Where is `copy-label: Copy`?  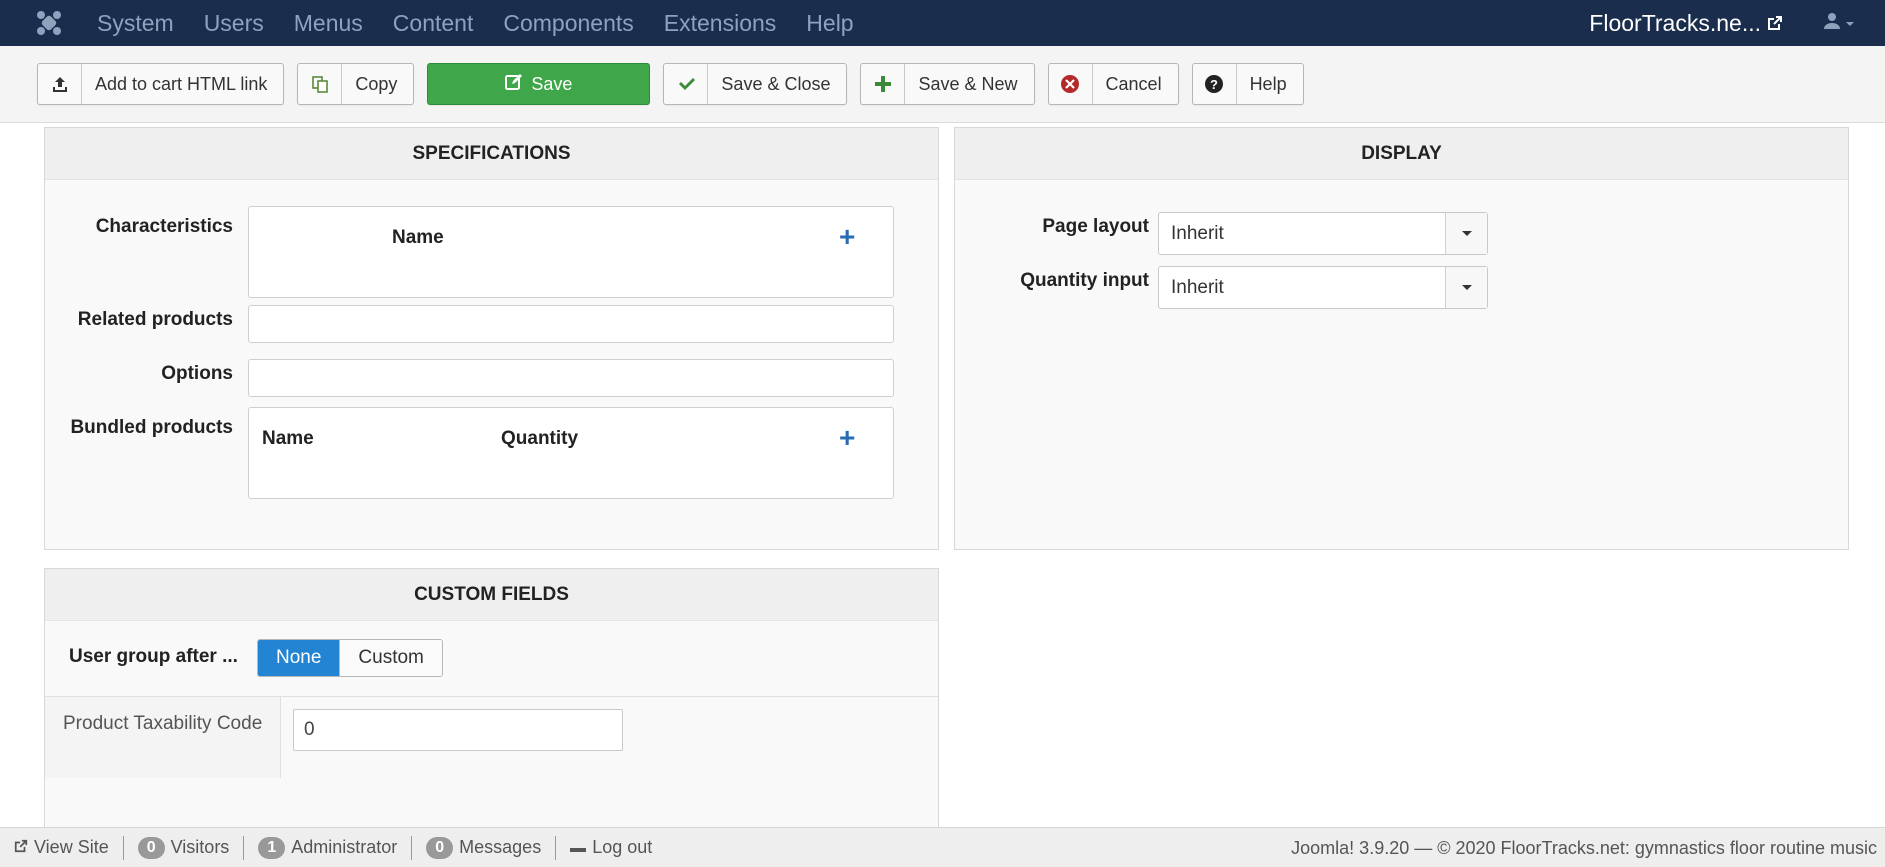 copy-label: Copy is located at coordinates (376, 83).